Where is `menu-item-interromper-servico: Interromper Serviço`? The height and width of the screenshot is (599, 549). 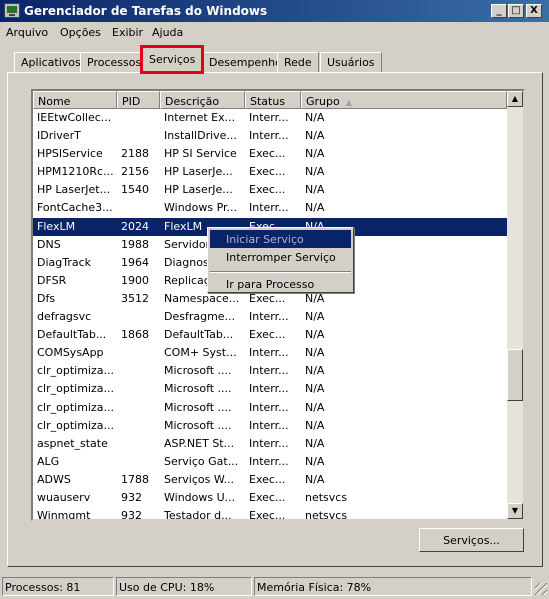
menu-item-interromper-servico: Interromper Serviço is located at coordinates (280, 257).